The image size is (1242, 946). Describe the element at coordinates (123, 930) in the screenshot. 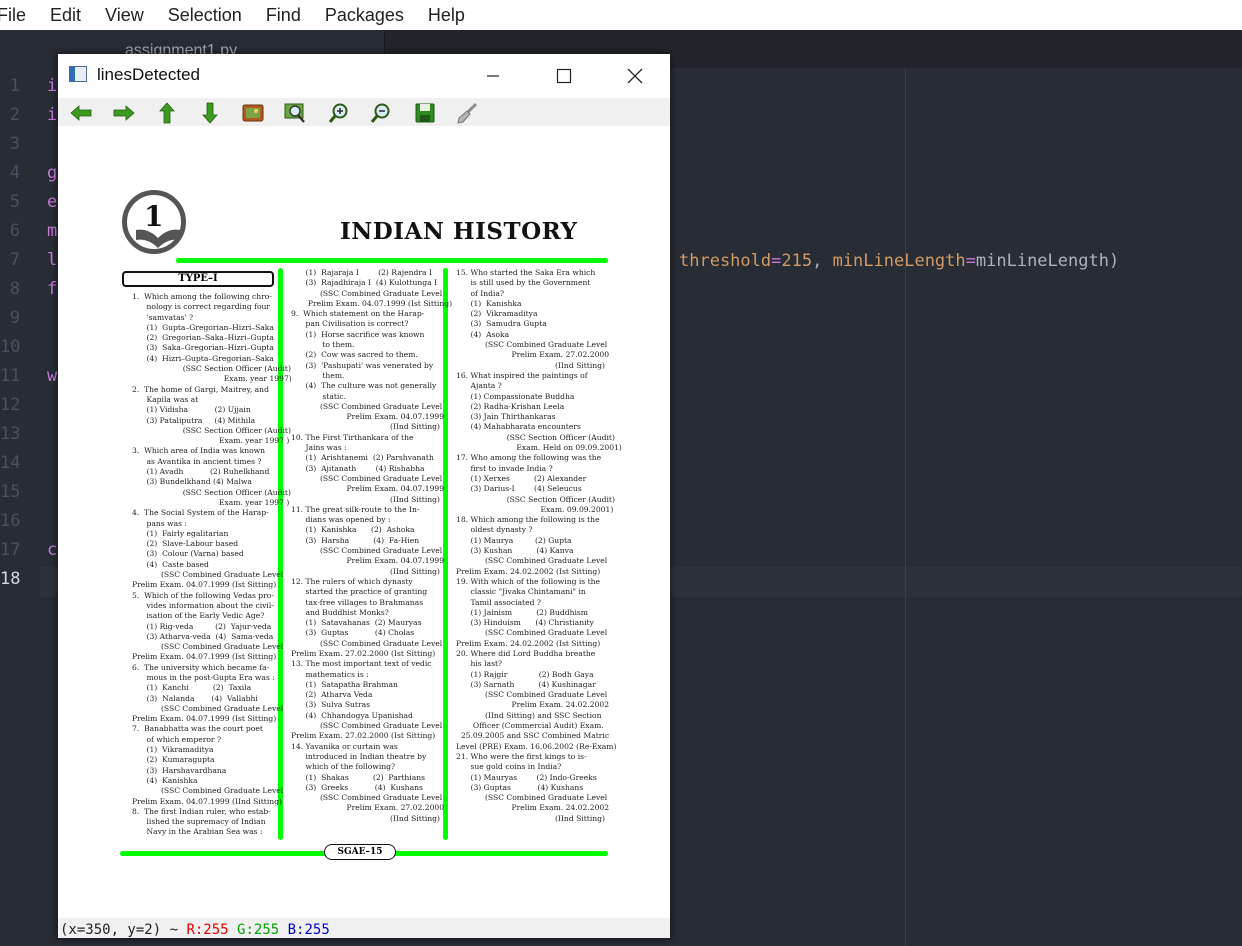

I see `status-coords: (x=350, y=2) ~` at that location.